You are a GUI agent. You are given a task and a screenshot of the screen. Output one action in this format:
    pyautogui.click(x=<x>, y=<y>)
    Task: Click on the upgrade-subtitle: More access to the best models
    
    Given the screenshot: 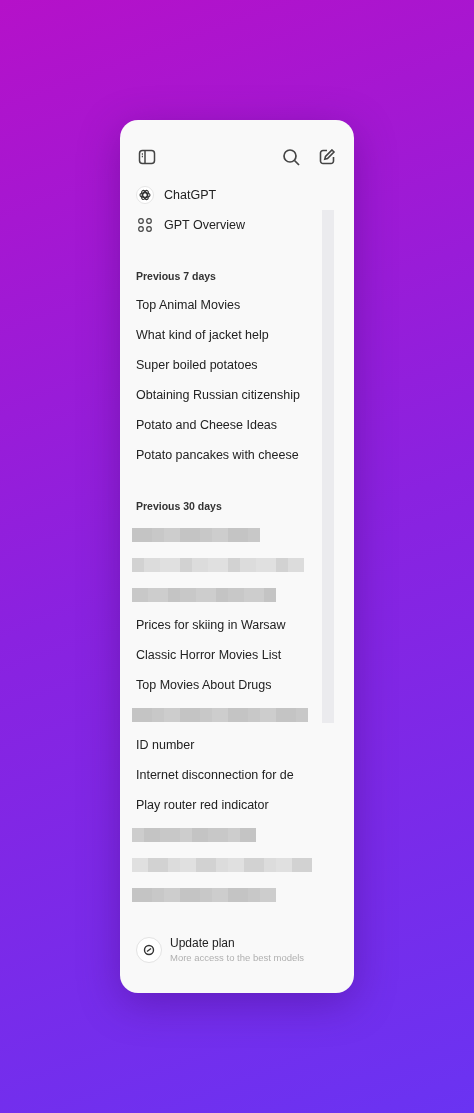 What is the action you would take?
    pyautogui.click(x=237, y=957)
    